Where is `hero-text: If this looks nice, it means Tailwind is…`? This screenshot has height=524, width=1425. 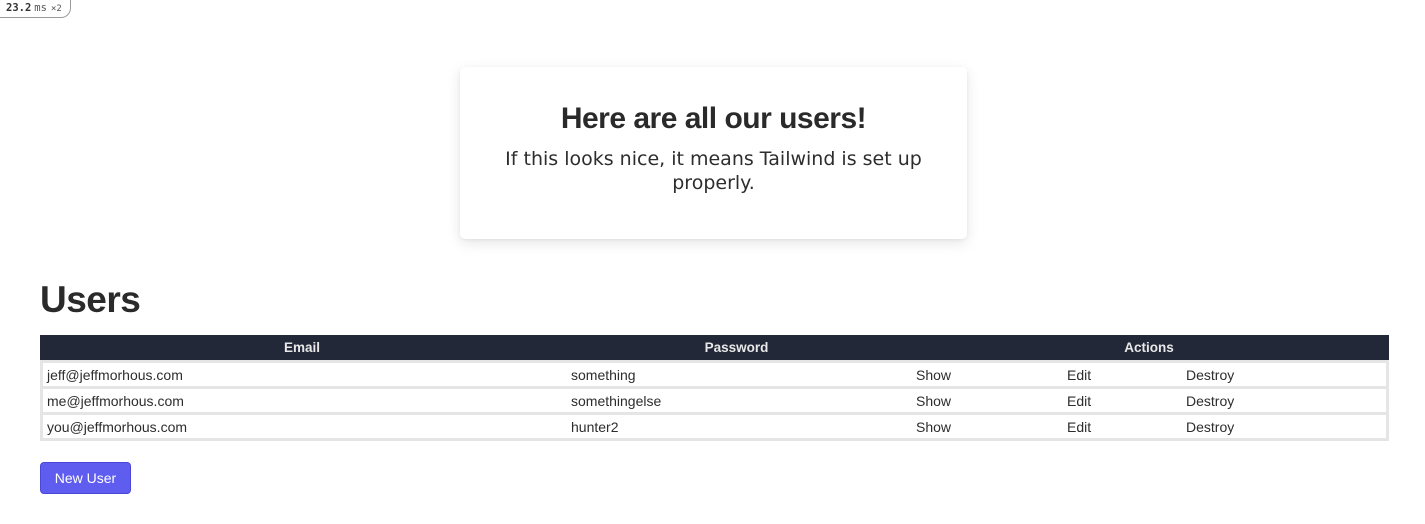 hero-text: If this looks nice, it means Tailwind is… is located at coordinates (713, 171).